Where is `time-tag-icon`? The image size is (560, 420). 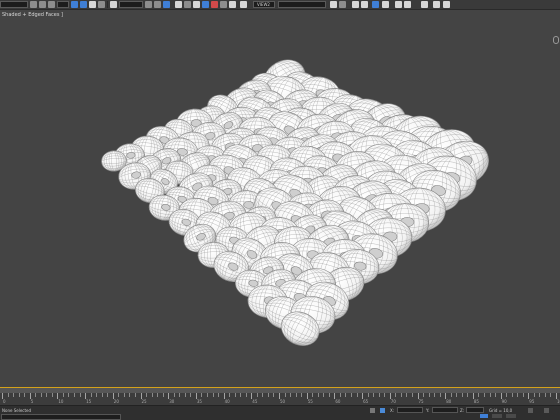 time-tag-icon is located at coordinates (530, 410).